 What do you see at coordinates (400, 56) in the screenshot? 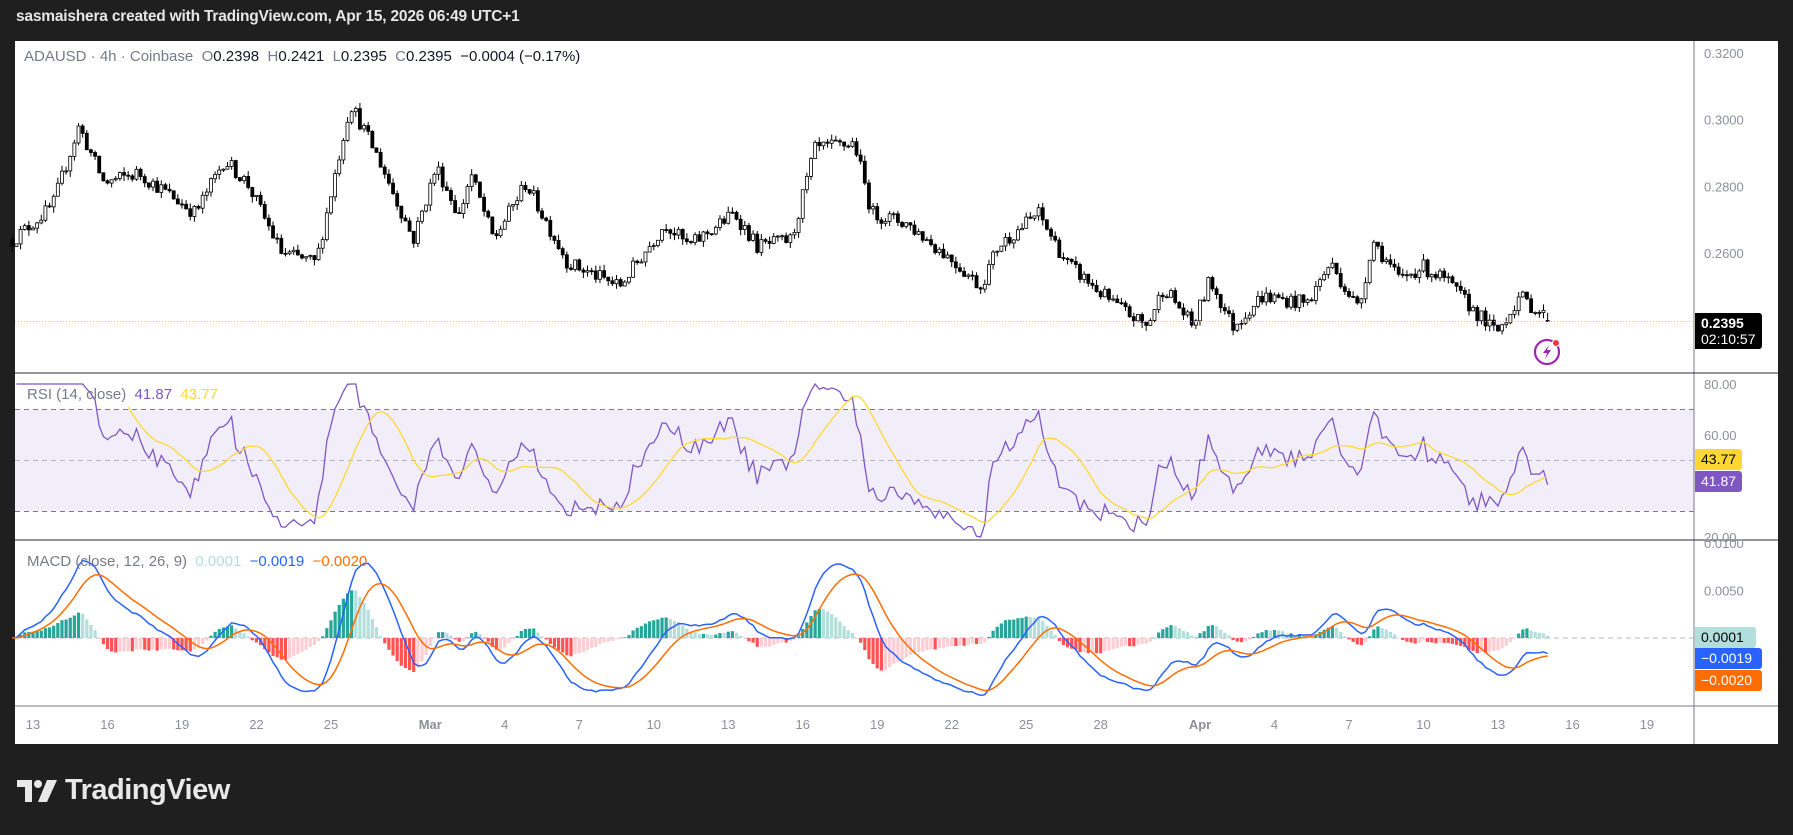
I see `close-label: C` at bounding box center [400, 56].